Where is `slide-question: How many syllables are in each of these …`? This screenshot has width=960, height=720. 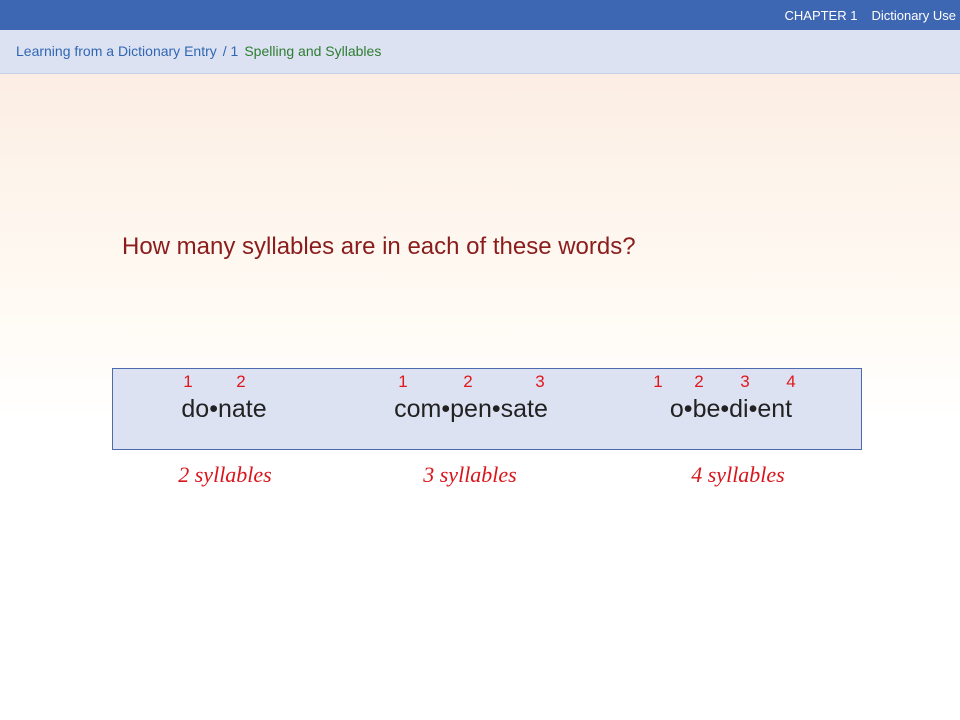
slide-question: How many syllables are in each of these … is located at coordinates (379, 246).